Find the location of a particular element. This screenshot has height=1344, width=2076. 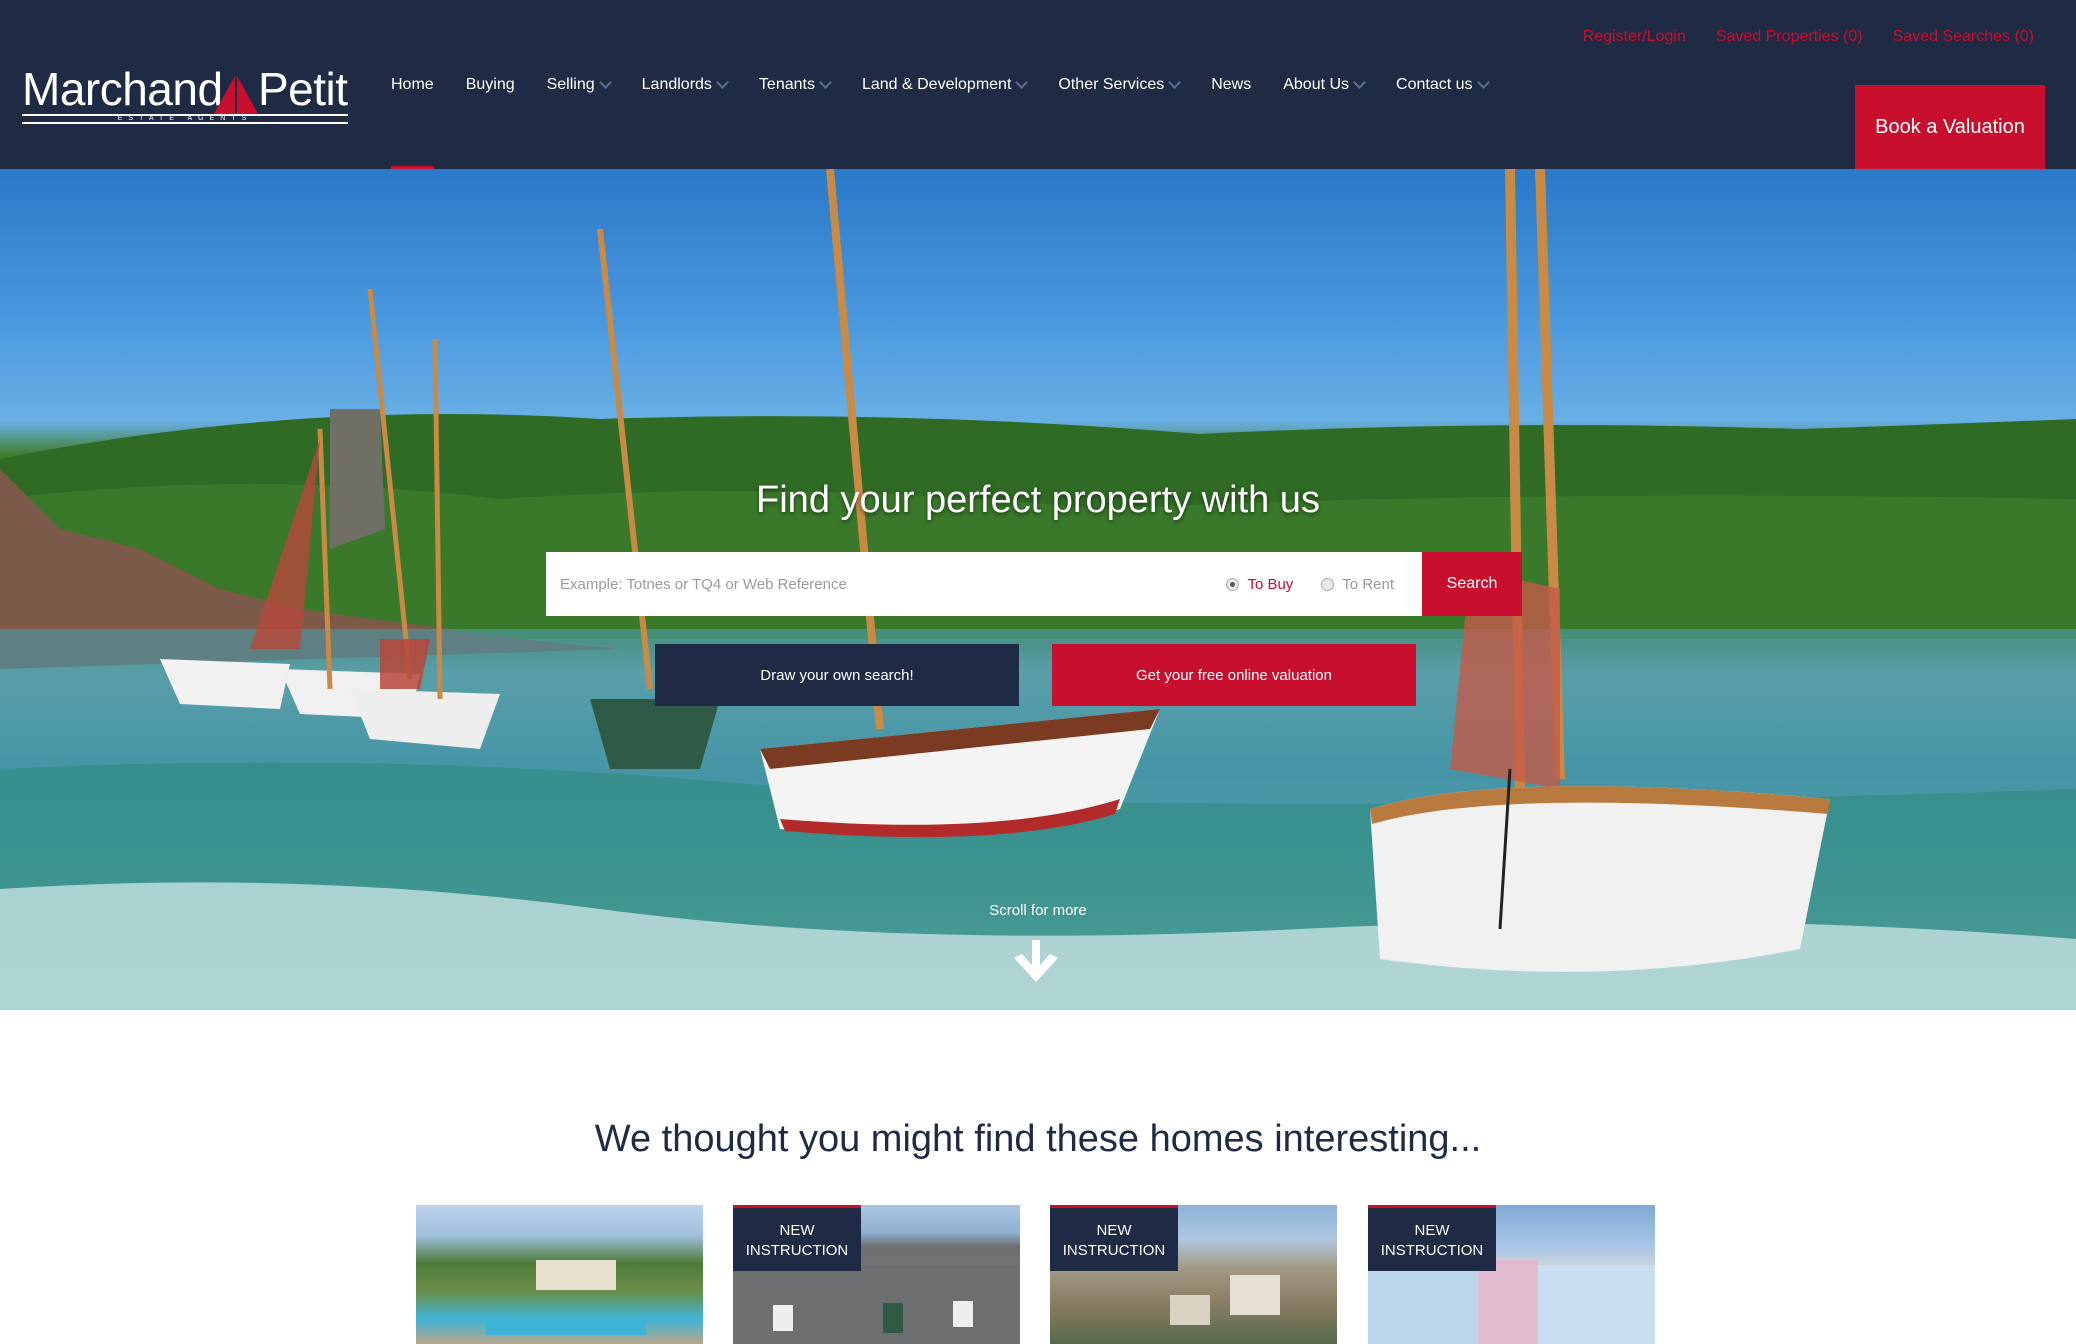

nav-landlords: Landlords is located at coordinates (684, 84).